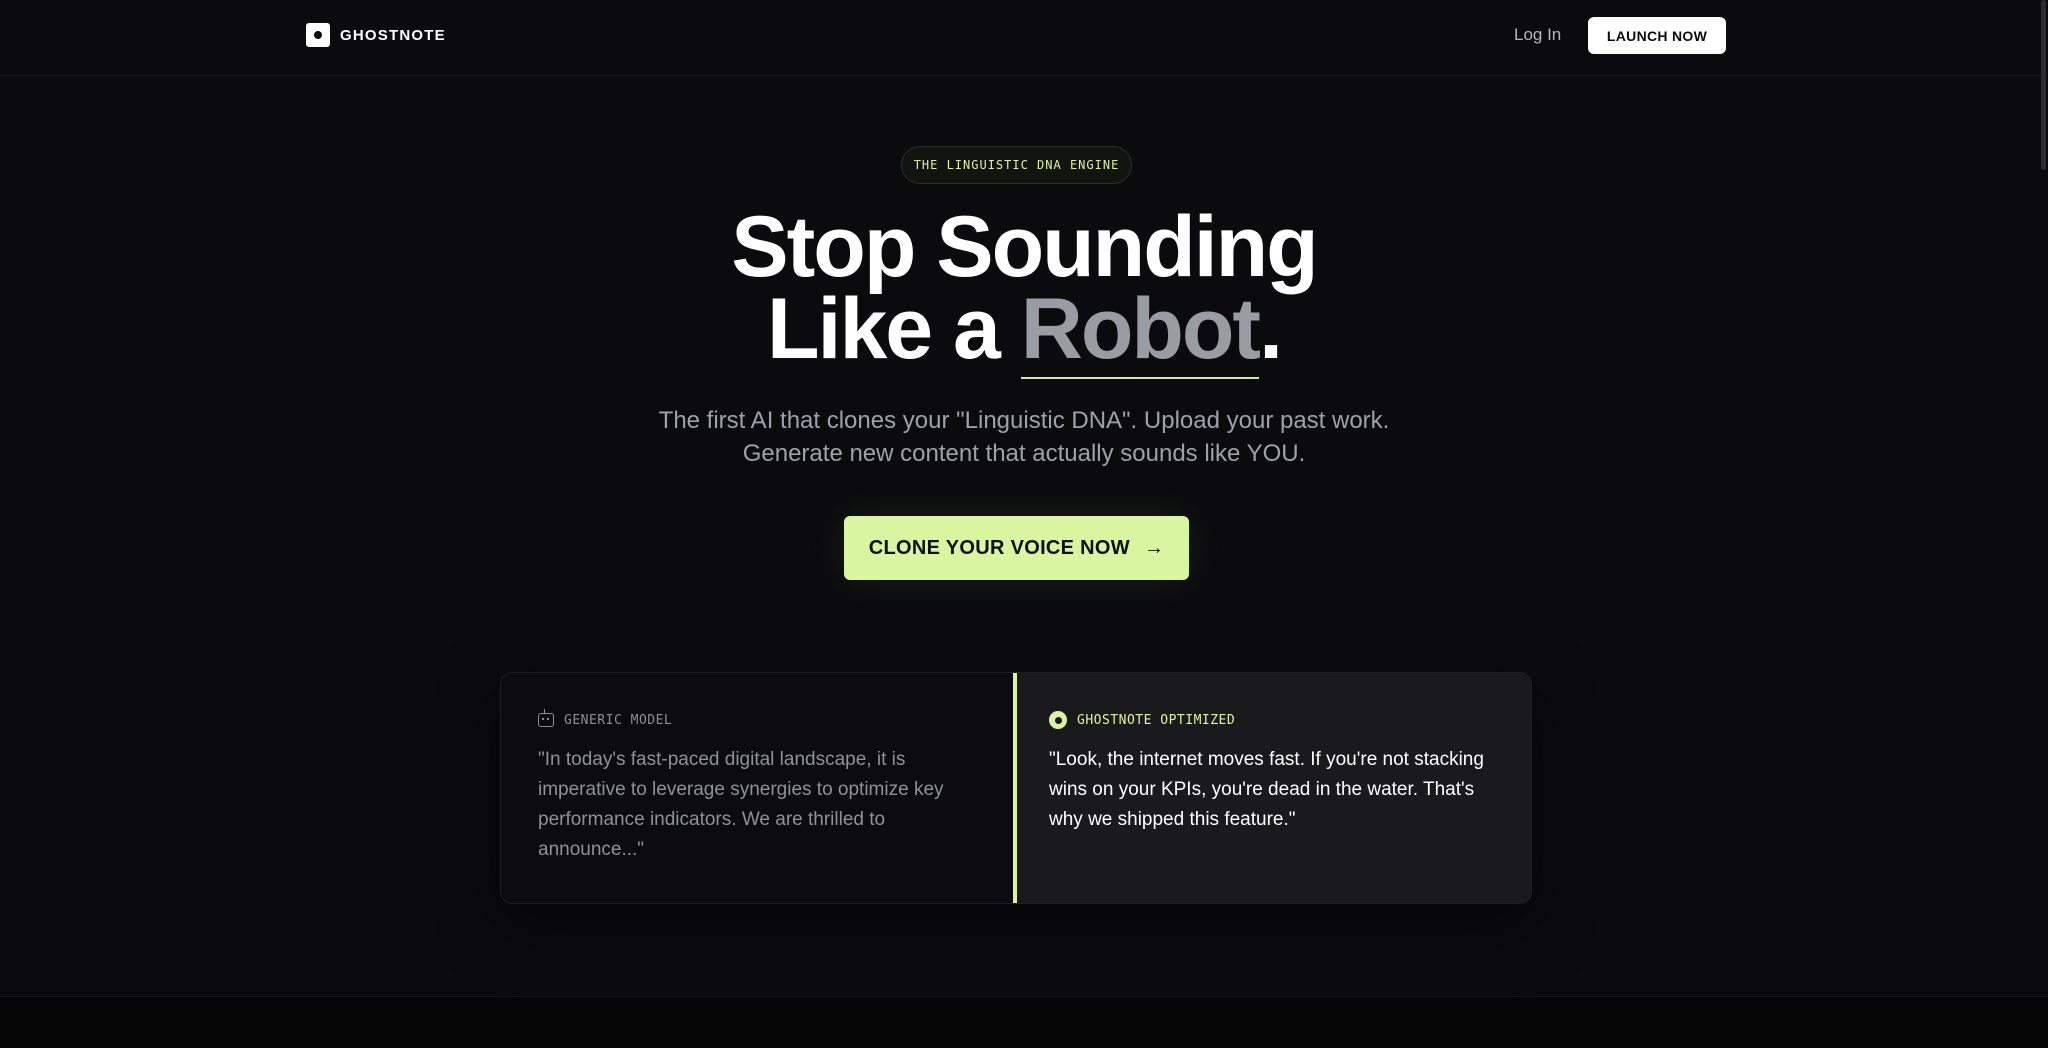 Image resolution: width=2048 pixels, height=1048 pixels. Describe the element at coordinates (546, 718) in the screenshot. I see `robot-icon` at that location.